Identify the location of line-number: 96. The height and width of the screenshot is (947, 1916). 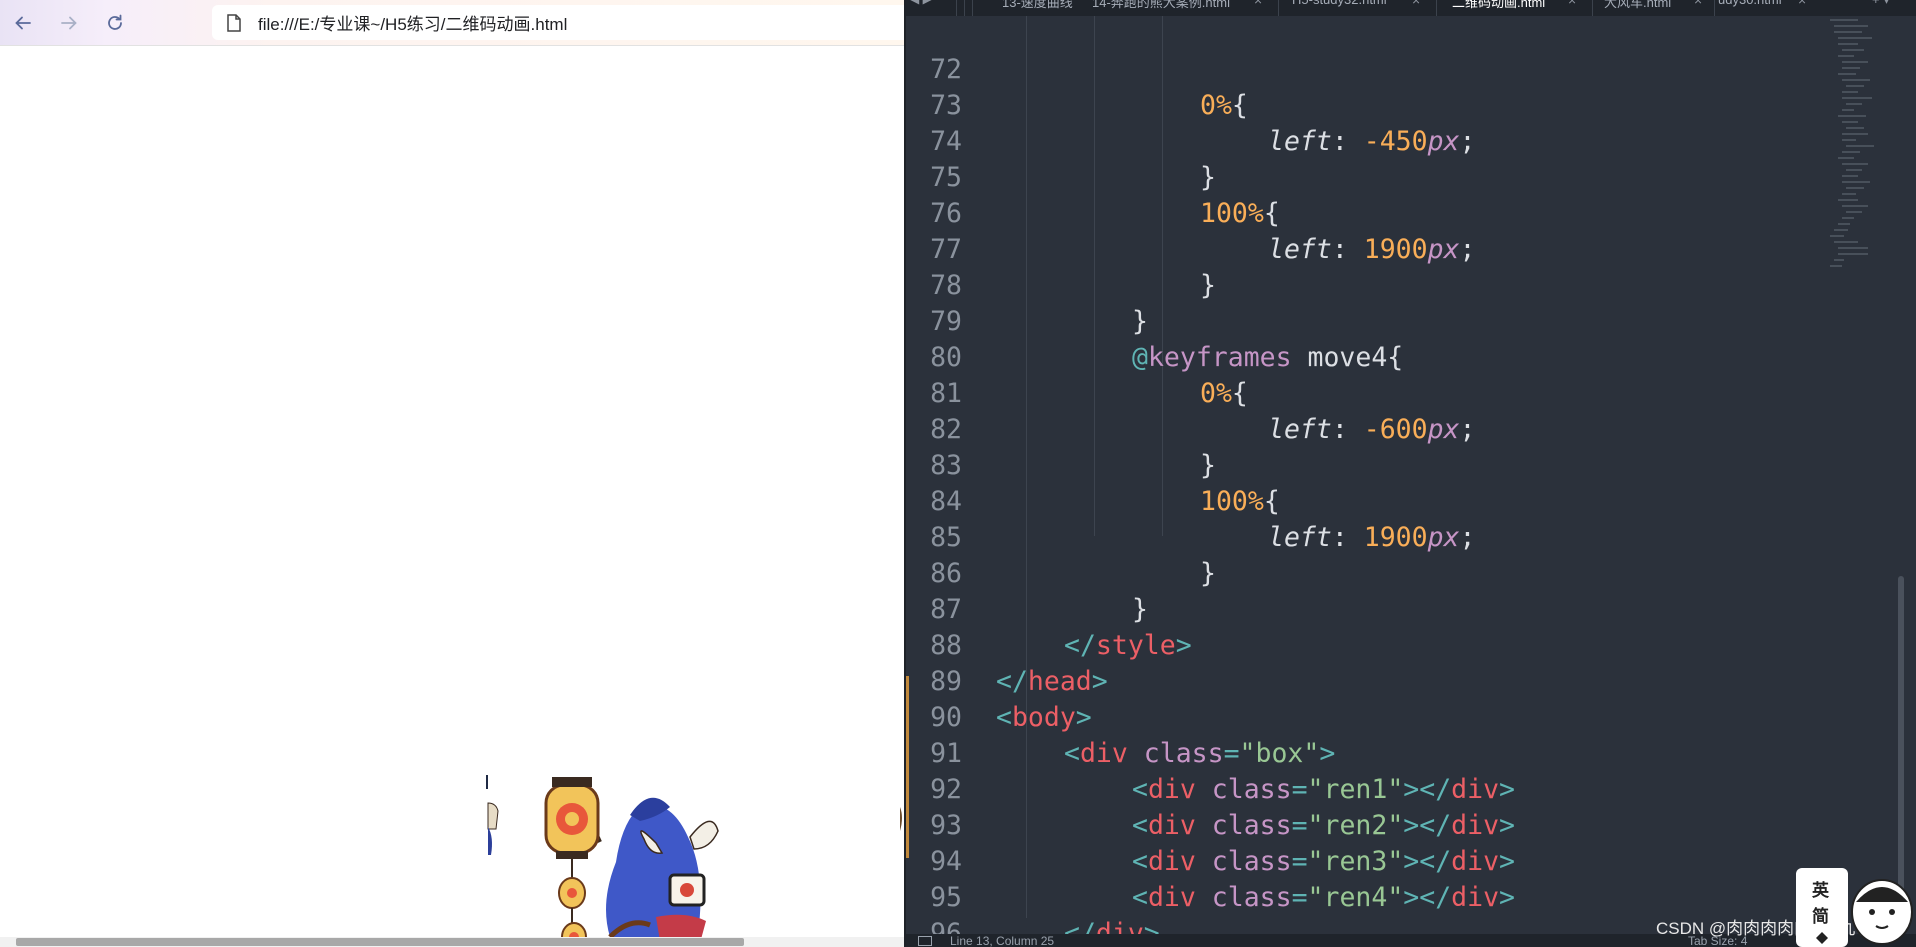
(946, 926).